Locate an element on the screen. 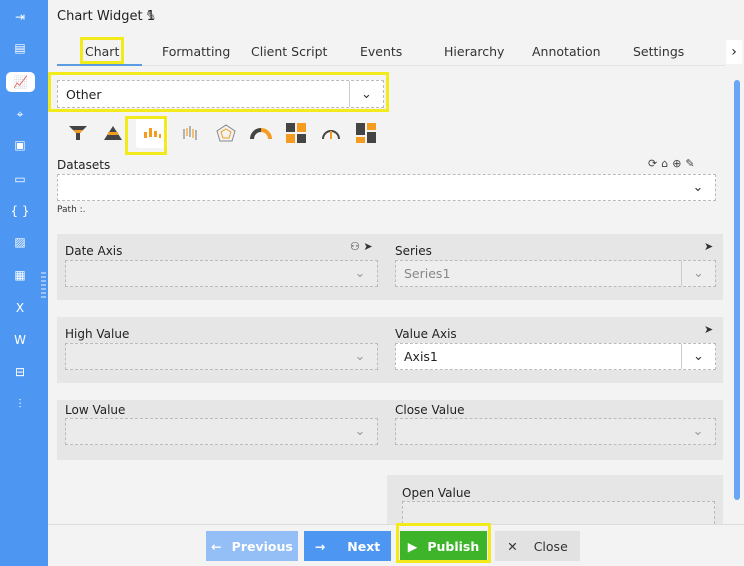 The height and width of the screenshot is (566, 744). active-tab-underline is located at coordinates (99, 65).